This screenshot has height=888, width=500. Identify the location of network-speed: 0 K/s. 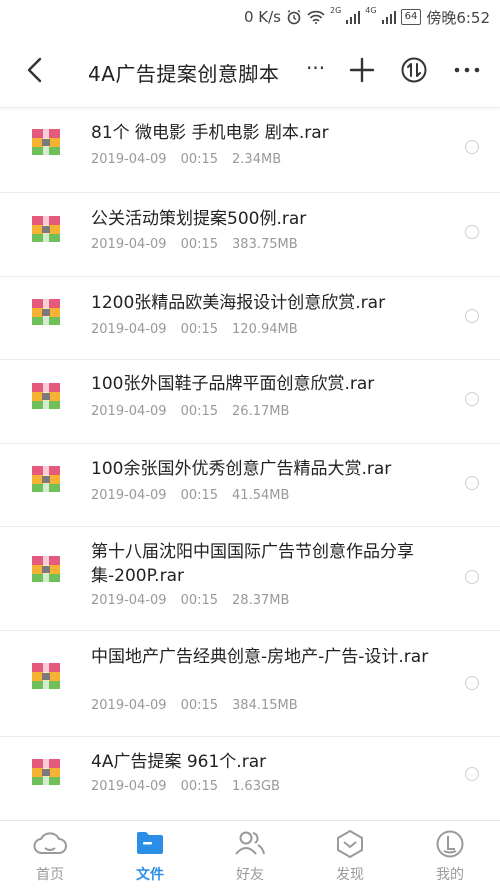
(262, 17).